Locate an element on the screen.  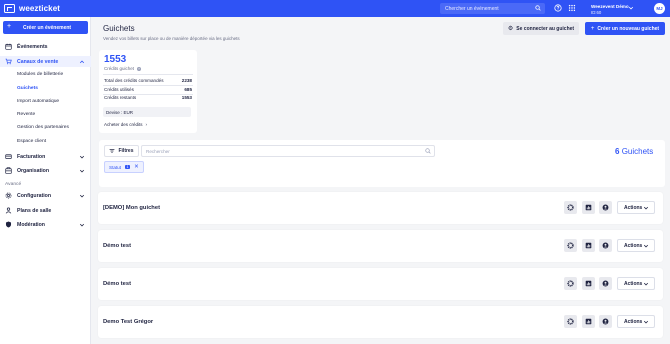
actions-label: Actions is located at coordinates (633, 321).